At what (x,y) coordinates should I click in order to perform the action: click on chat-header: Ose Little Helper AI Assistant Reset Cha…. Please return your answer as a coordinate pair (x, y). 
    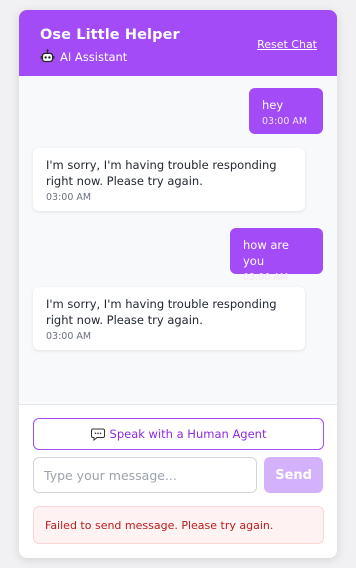
    Looking at the image, I should click on (178, 43).